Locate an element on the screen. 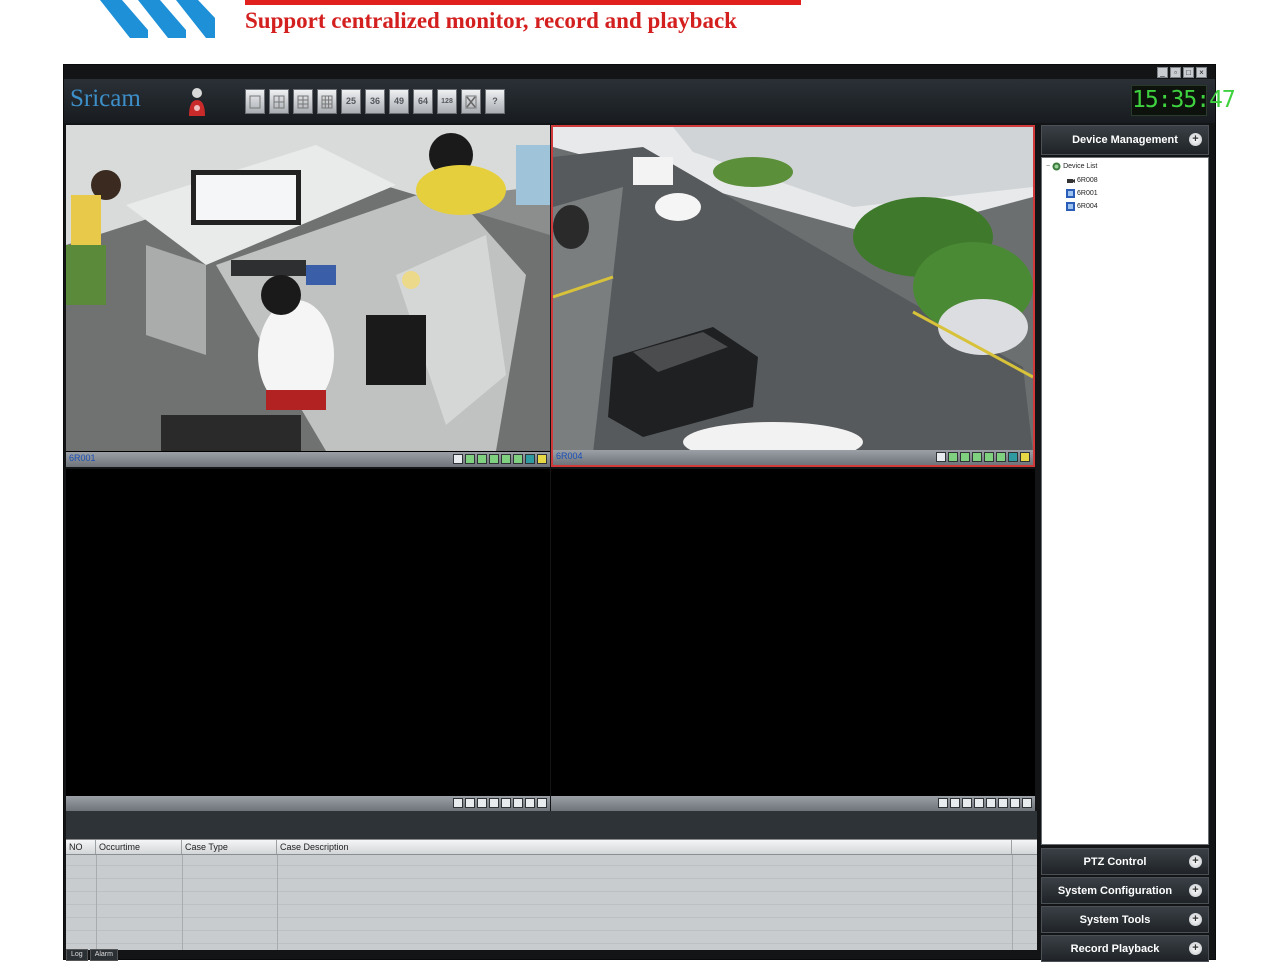 This screenshot has width=1280, height=962. layout-128-button: 128 is located at coordinates (447, 101).